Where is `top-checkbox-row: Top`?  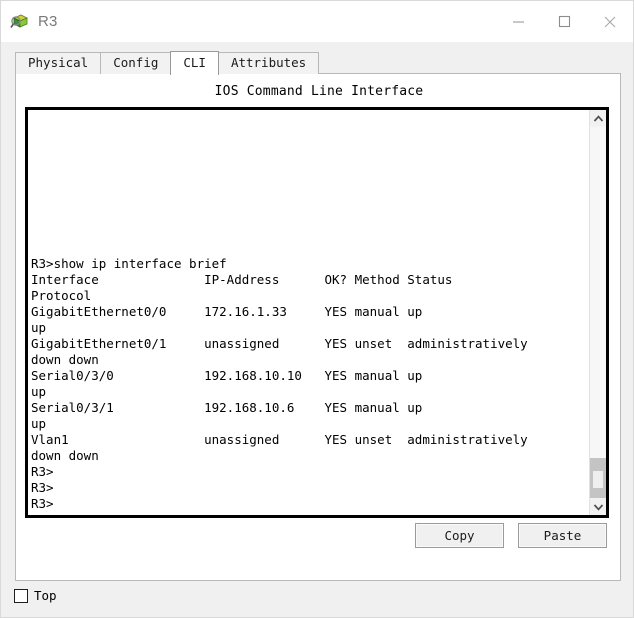 top-checkbox-row: Top is located at coordinates (35, 595).